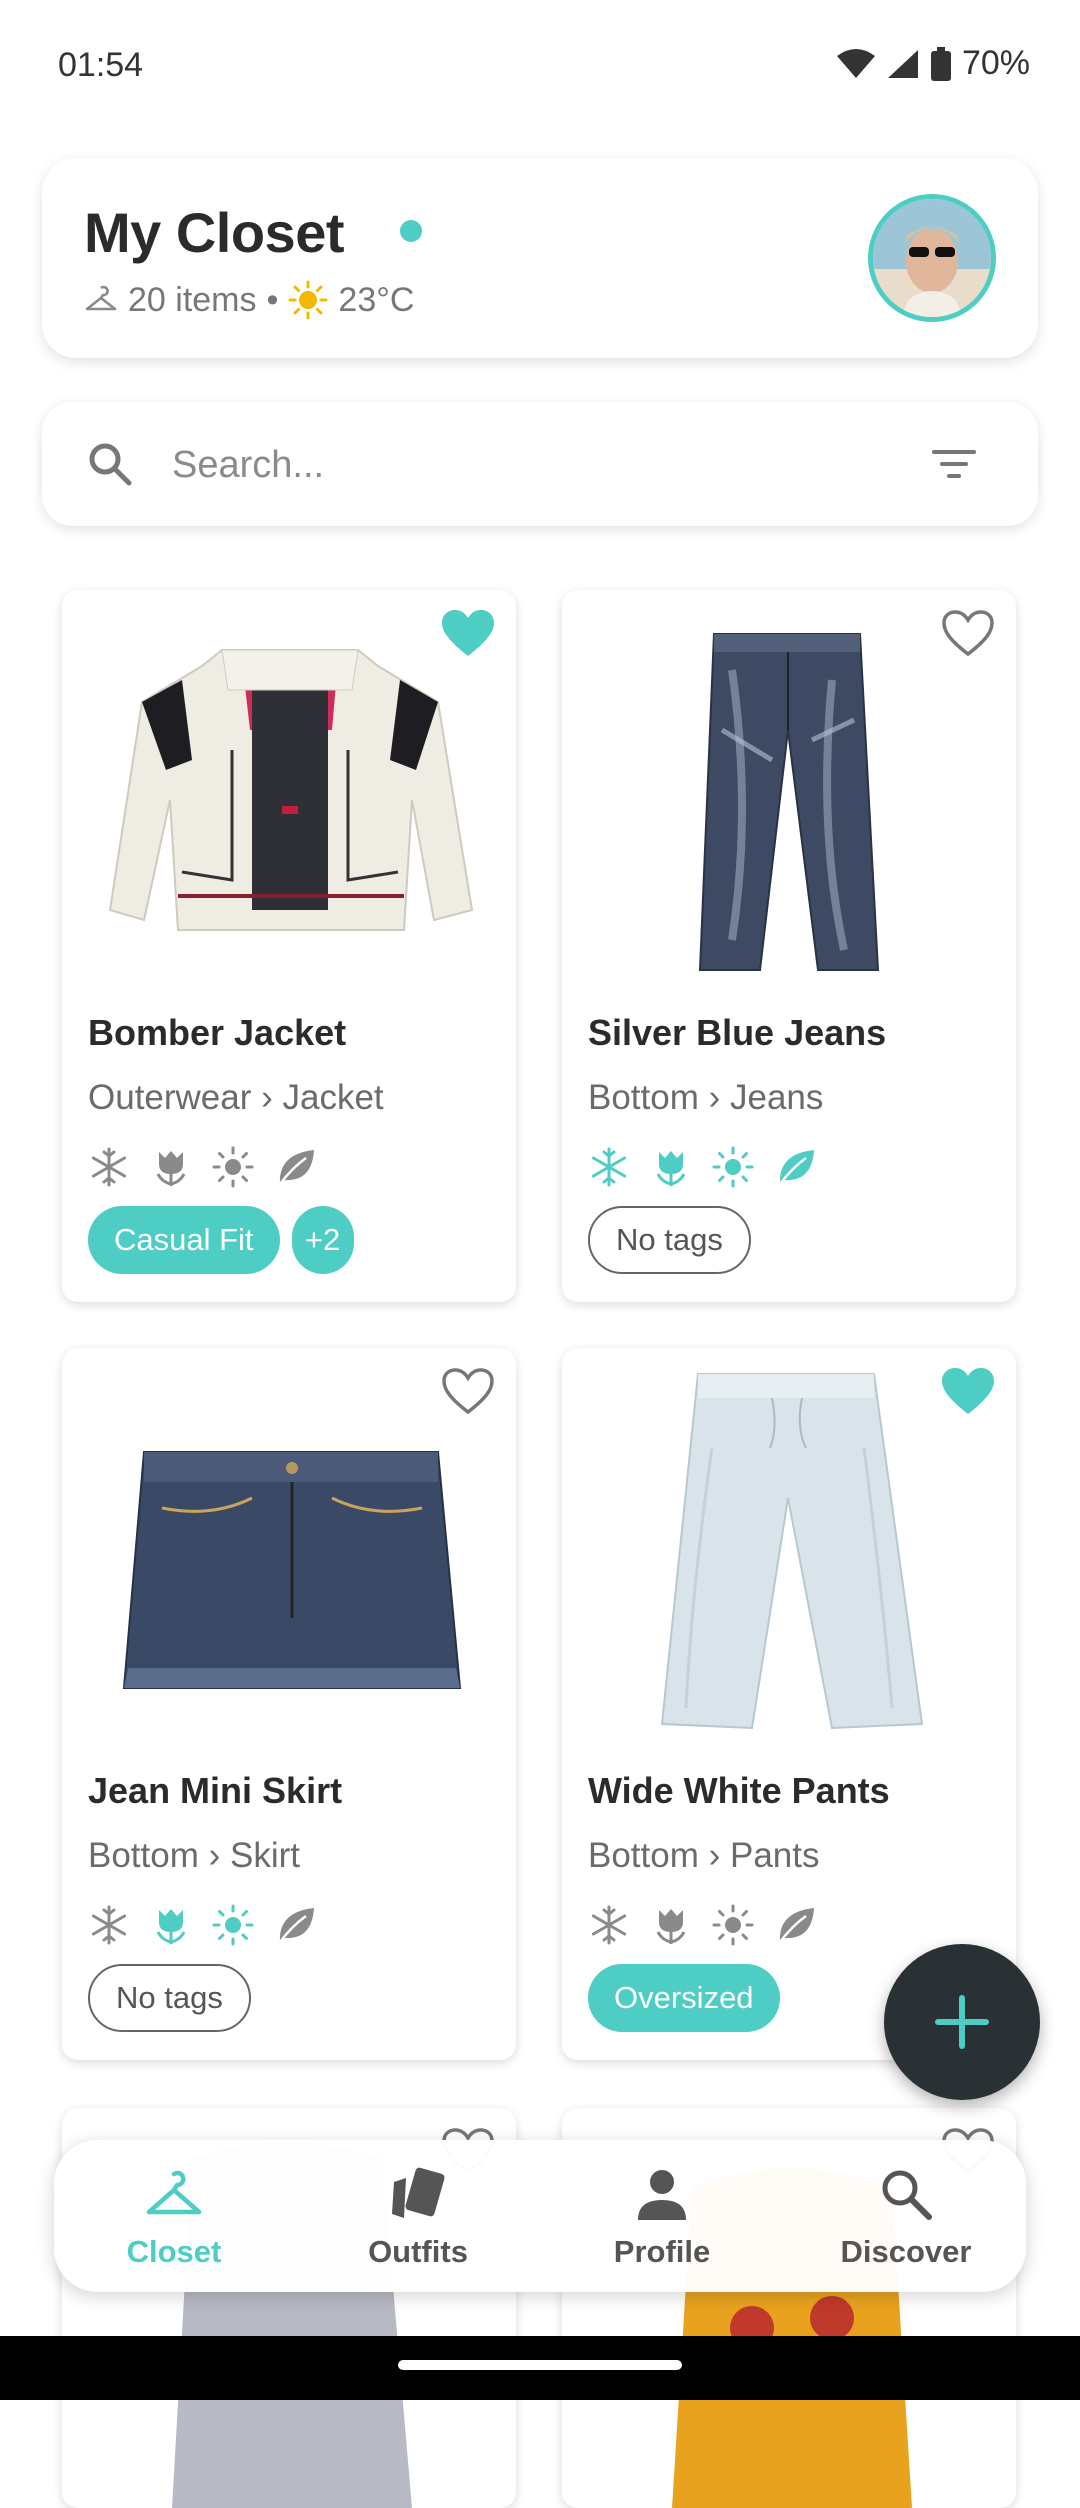 This screenshot has width=1080, height=2508. I want to click on item-tags: Casual Fit +2, so click(221, 1240).